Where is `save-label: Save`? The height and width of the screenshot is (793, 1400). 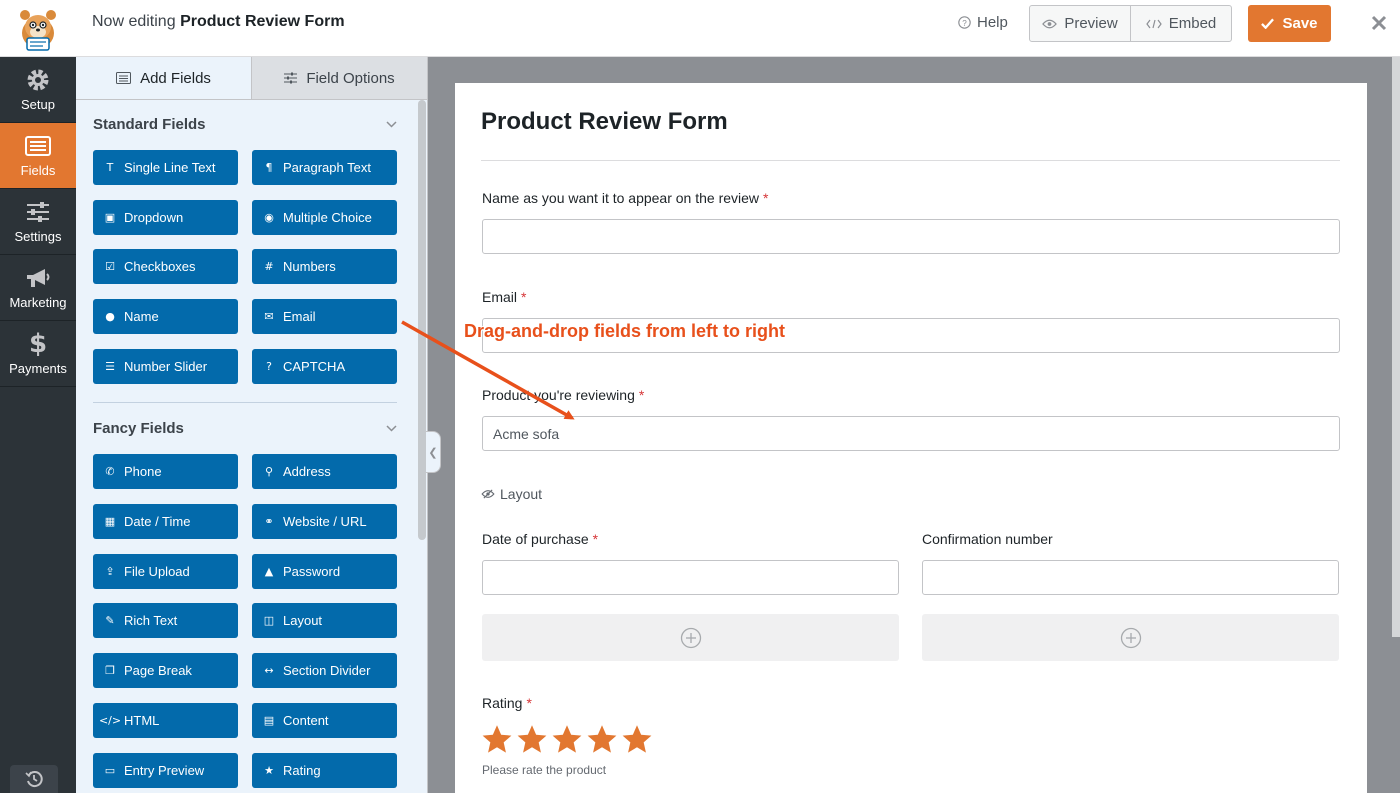
save-label: Save is located at coordinates (1300, 23).